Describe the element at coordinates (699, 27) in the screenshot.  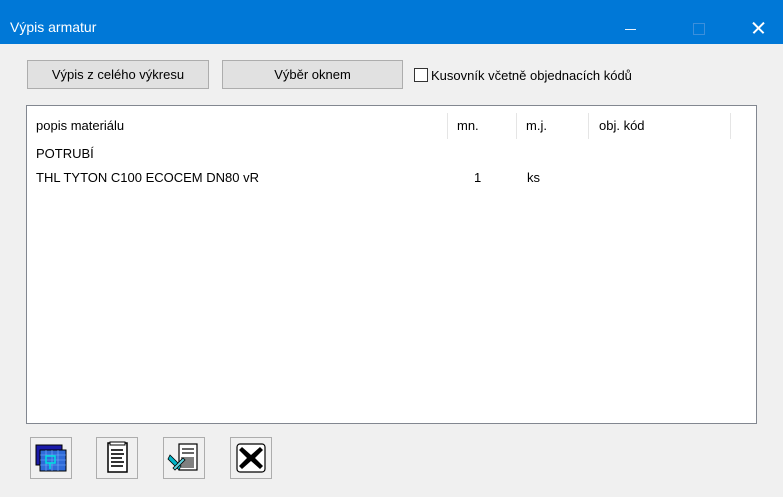
I see `maximize-button` at that location.